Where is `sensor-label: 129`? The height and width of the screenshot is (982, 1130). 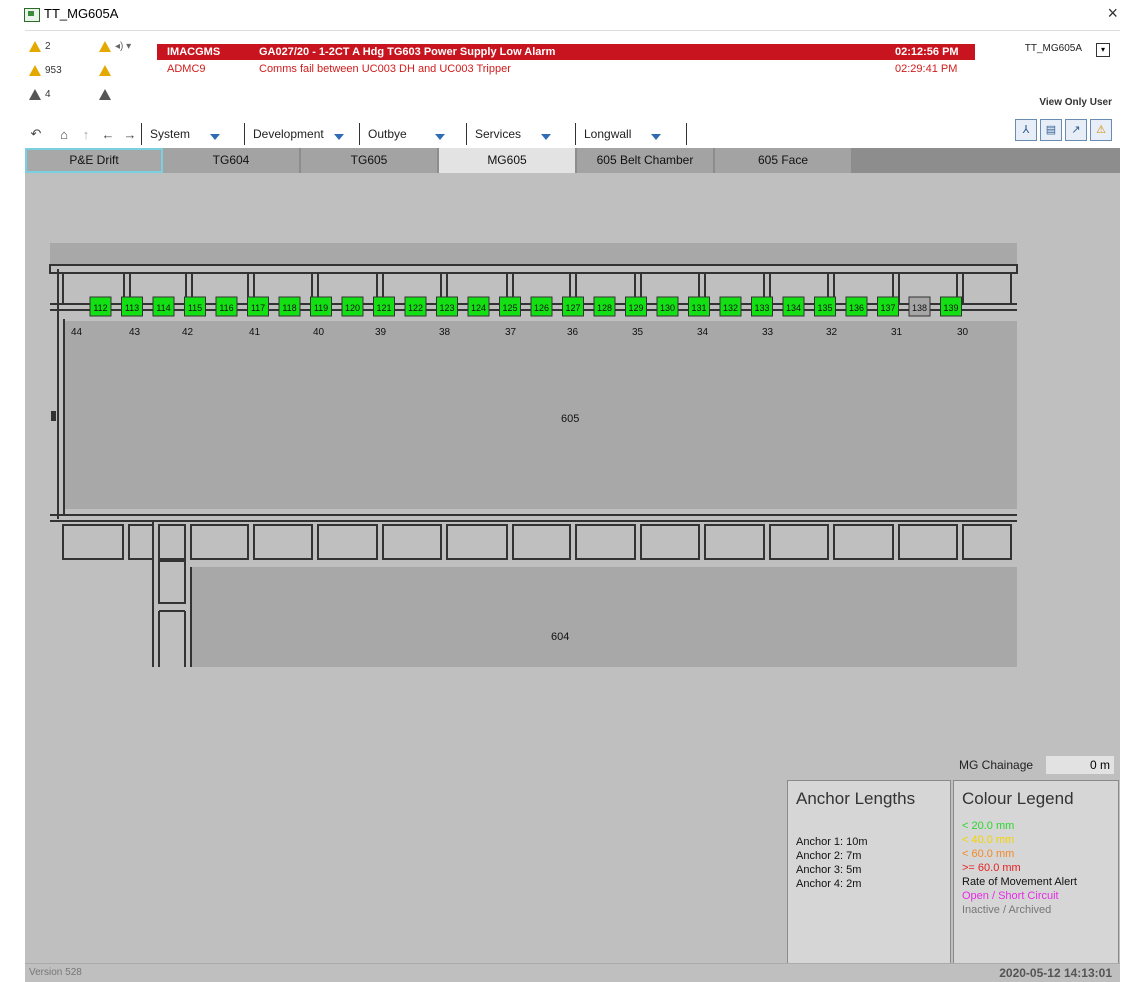
sensor-label: 129 is located at coordinates (635, 308).